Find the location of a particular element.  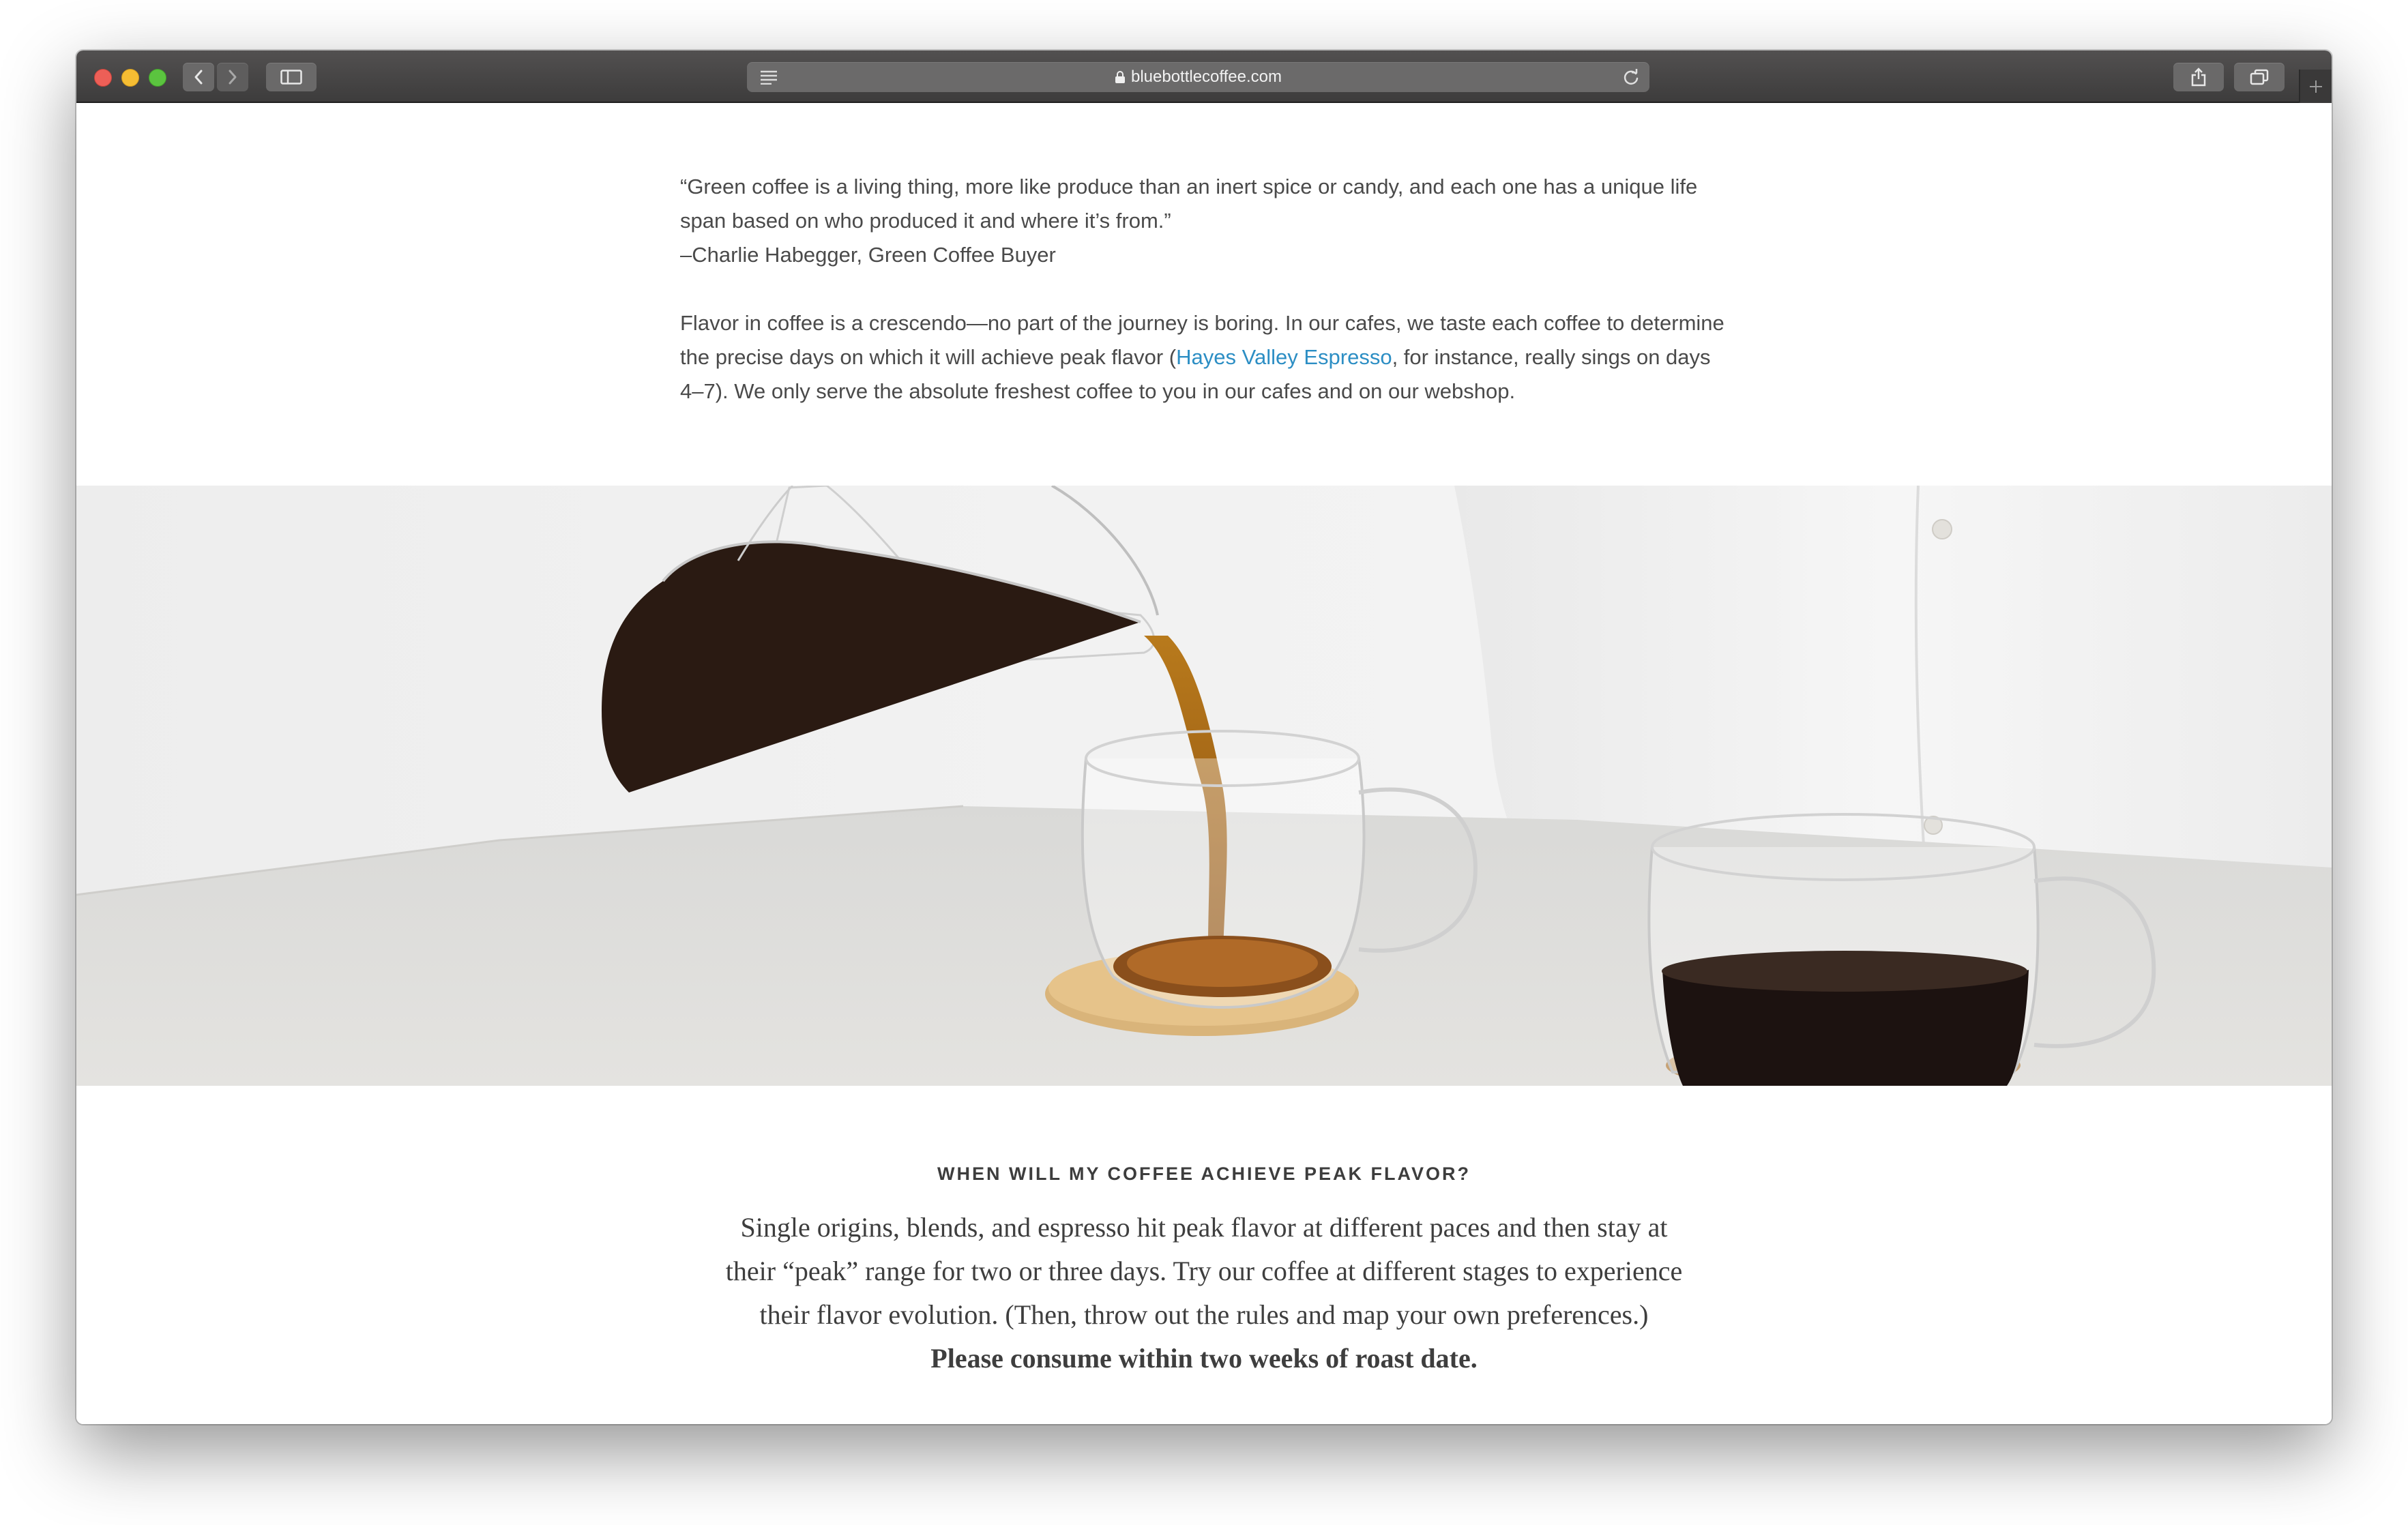

share-icon is located at coordinates (2198, 77).